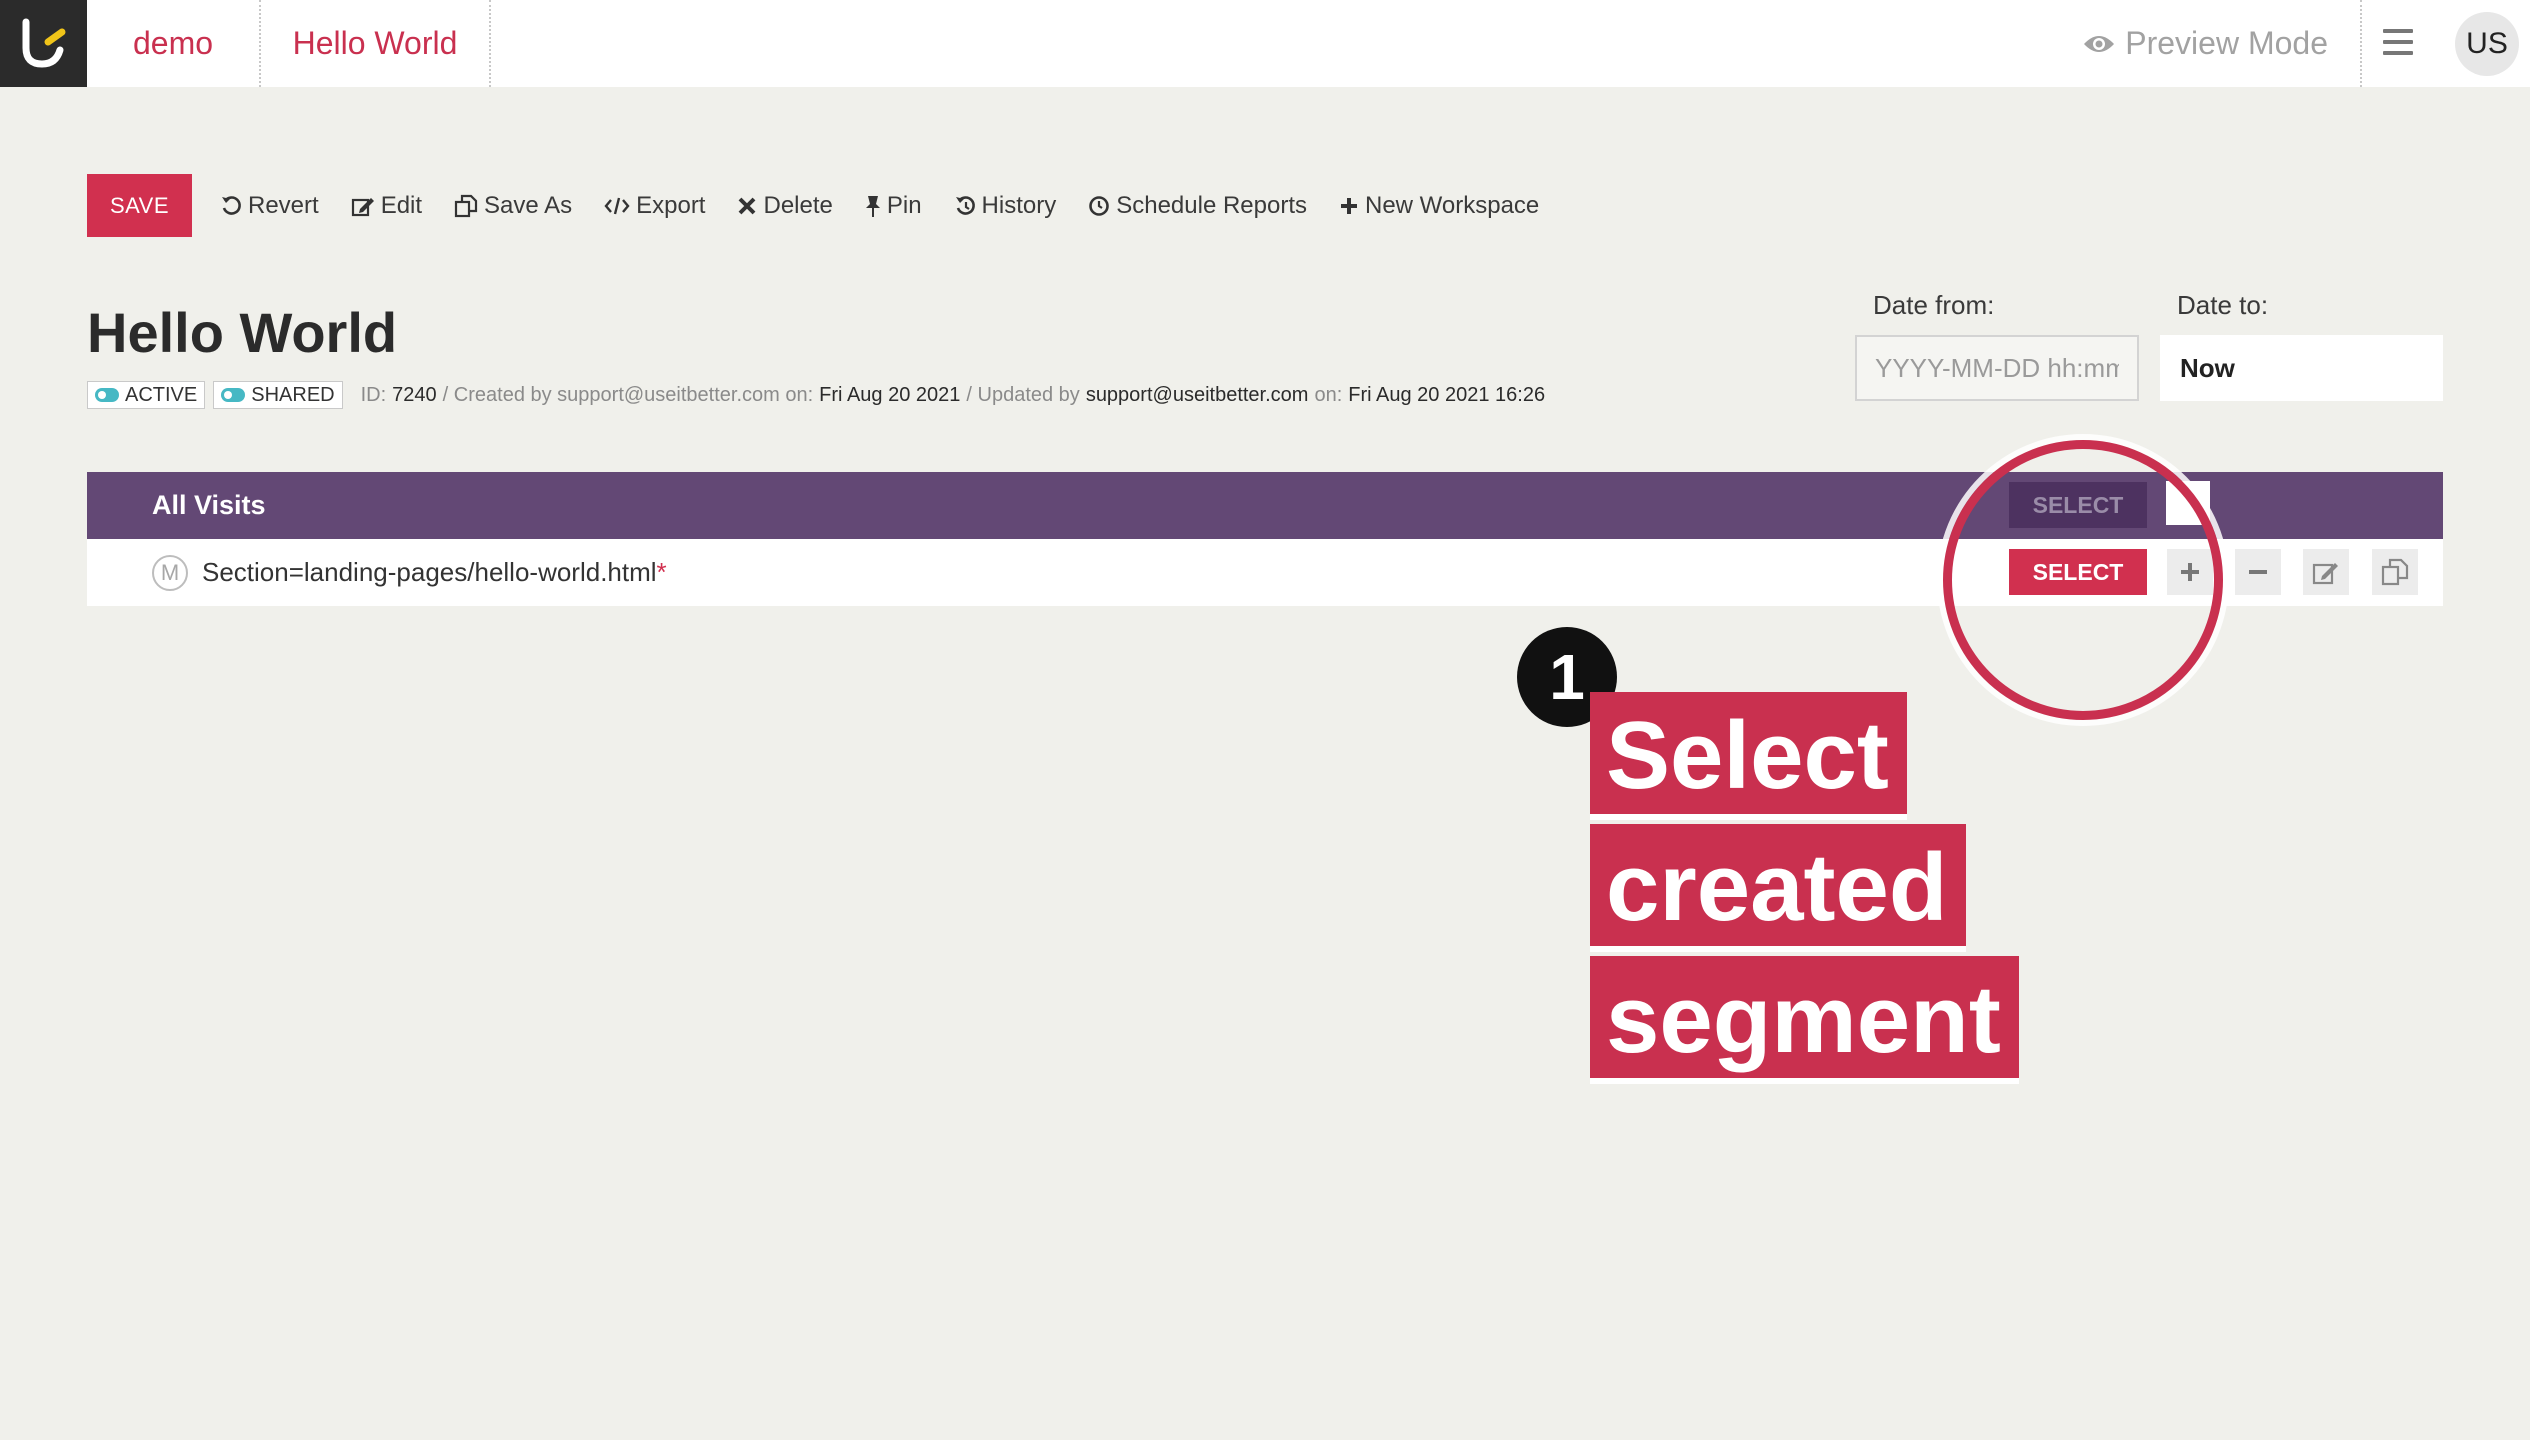 Image resolution: width=2530 pixels, height=1440 pixels. Describe the element at coordinates (170, 573) in the screenshot. I see `segment-marker: M` at that location.